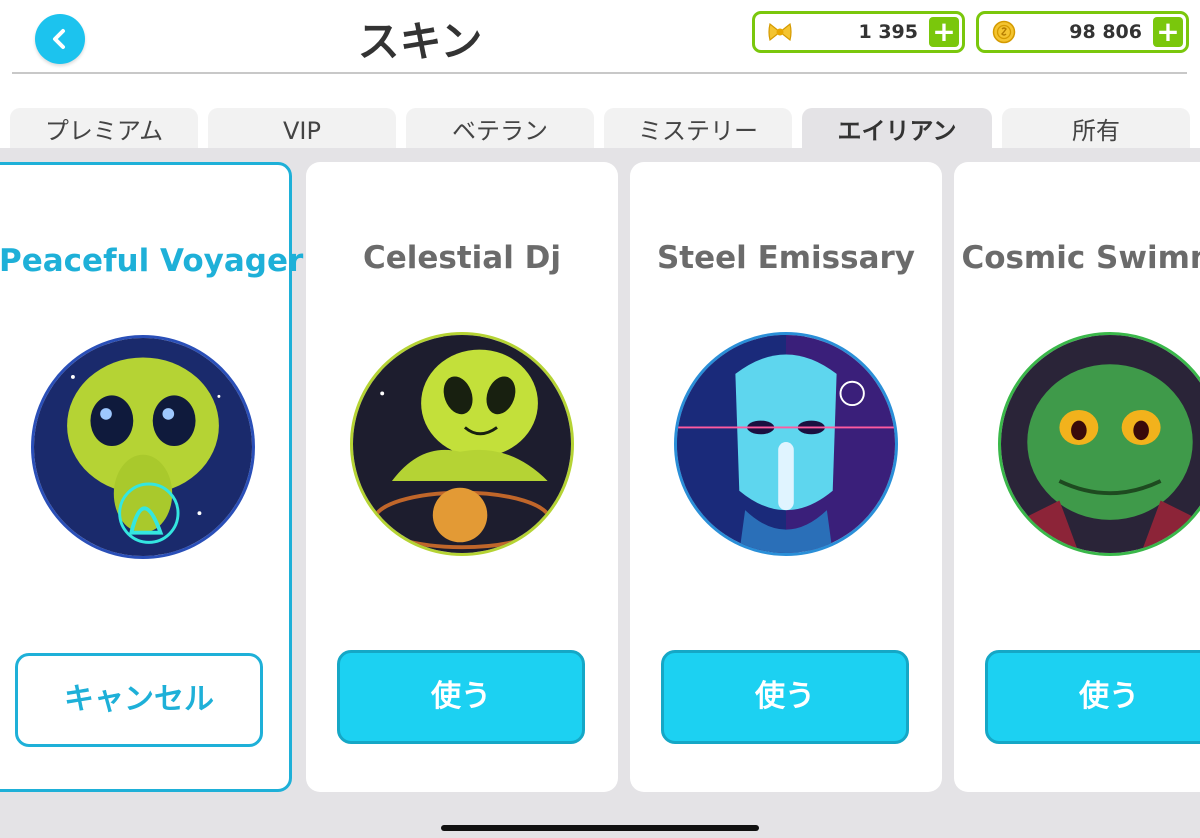 The image size is (1200, 838). What do you see at coordinates (1168, 32) in the screenshot?
I see `add-coins-button: +` at bounding box center [1168, 32].